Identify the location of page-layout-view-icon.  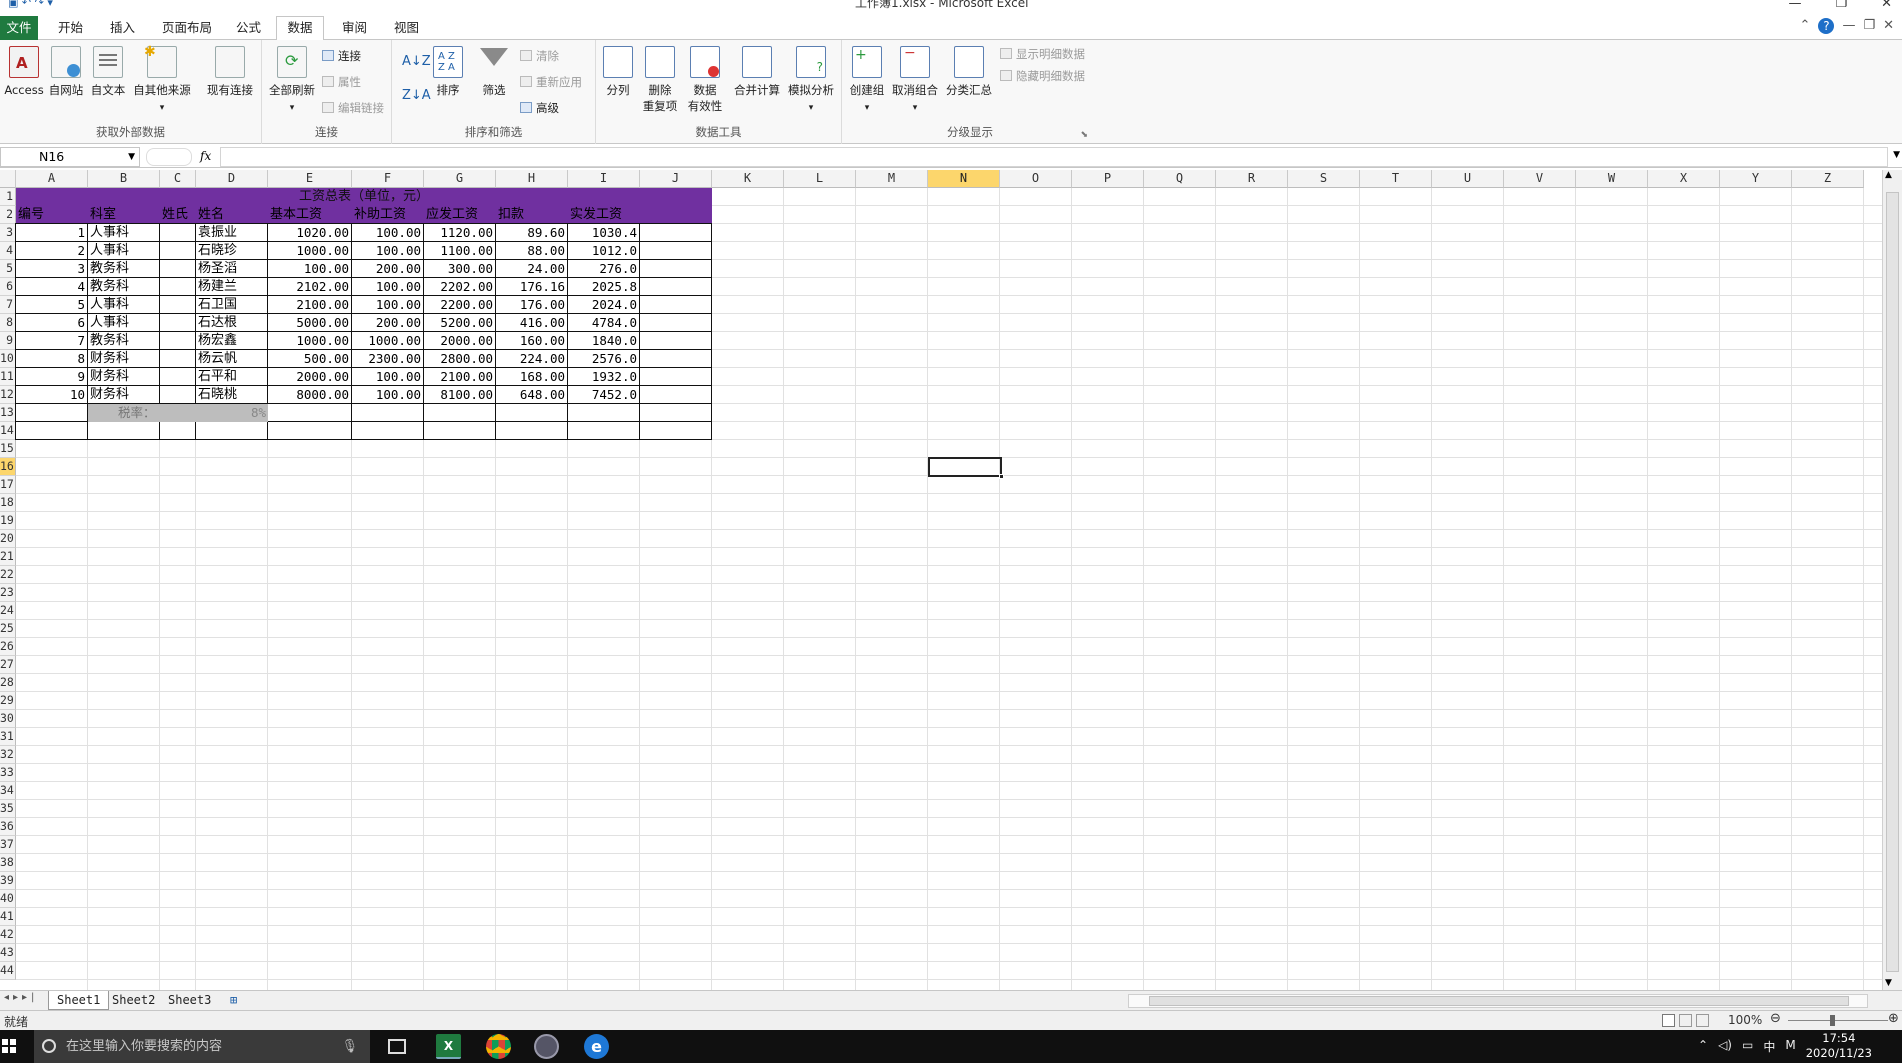
(1685, 1020).